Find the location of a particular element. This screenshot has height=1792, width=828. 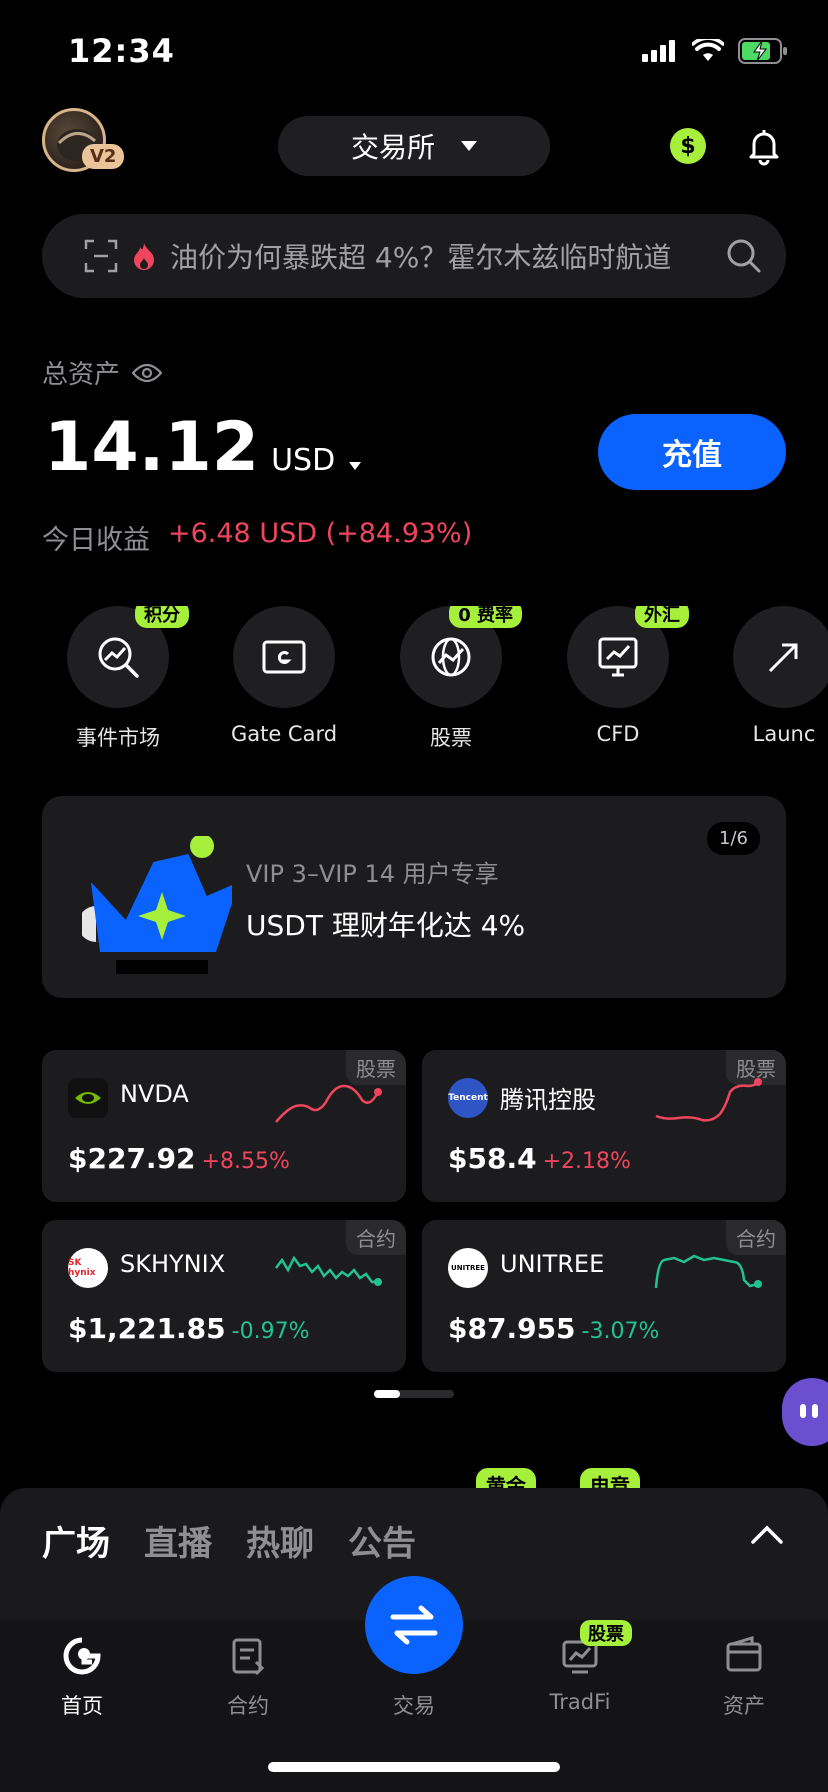

tencent-logo-icon: Tencent is located at coordinates (468, 1098).